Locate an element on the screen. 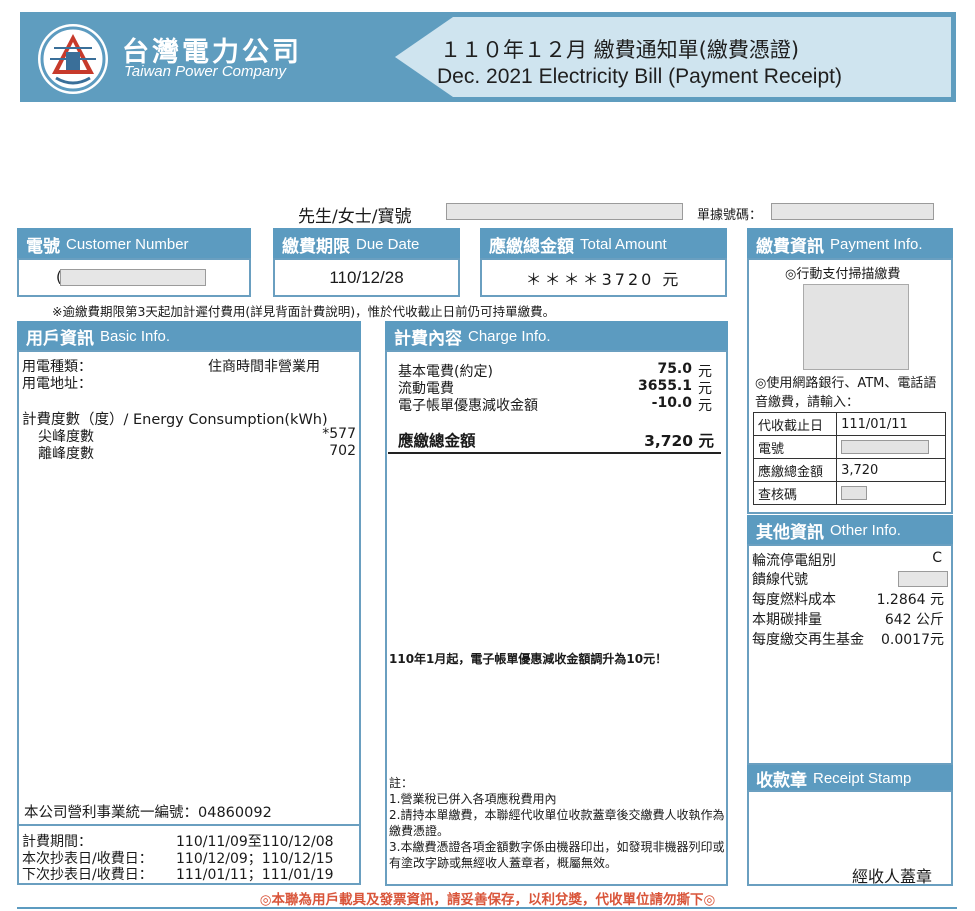 The height and width of the screenshot is (911, 975). receipt-stamp-header: 收款章 Receipt Stamp is located at coordinates (850, 778).